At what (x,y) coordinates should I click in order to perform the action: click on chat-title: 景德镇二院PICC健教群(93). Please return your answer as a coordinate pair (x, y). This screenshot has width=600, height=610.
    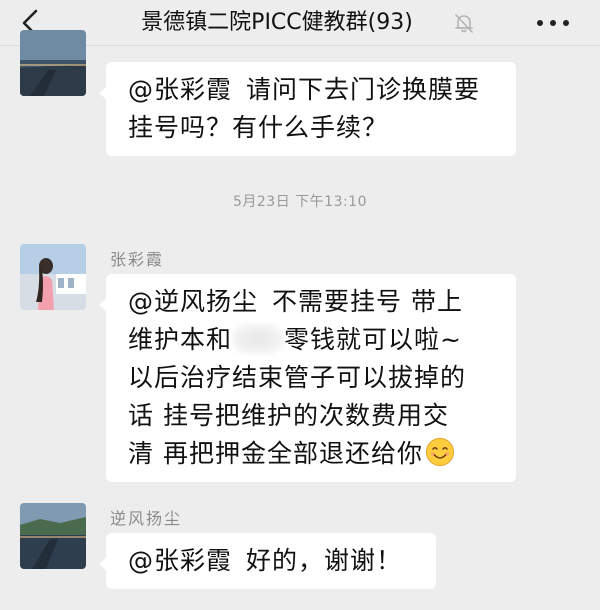
    Looking at the image, I should click on (277, 22).